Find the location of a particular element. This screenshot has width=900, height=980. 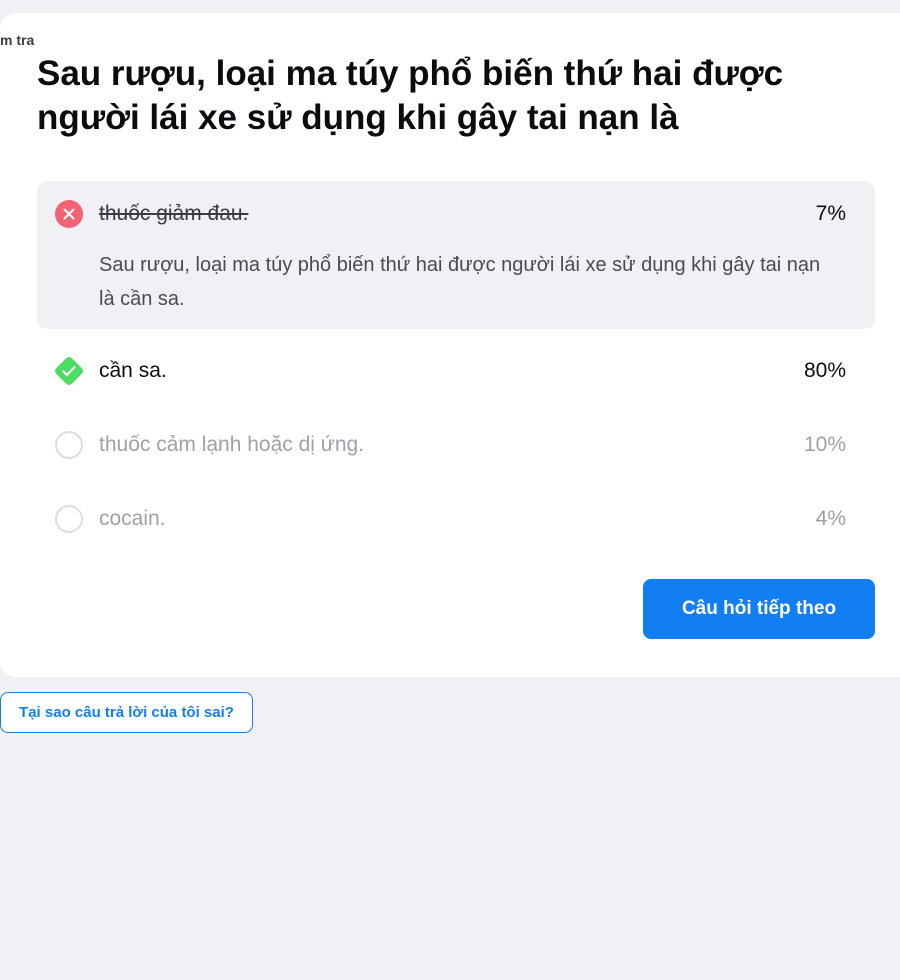

next-question-button: Câu hỏi tiếp theo is located at coordinates (759, 609).